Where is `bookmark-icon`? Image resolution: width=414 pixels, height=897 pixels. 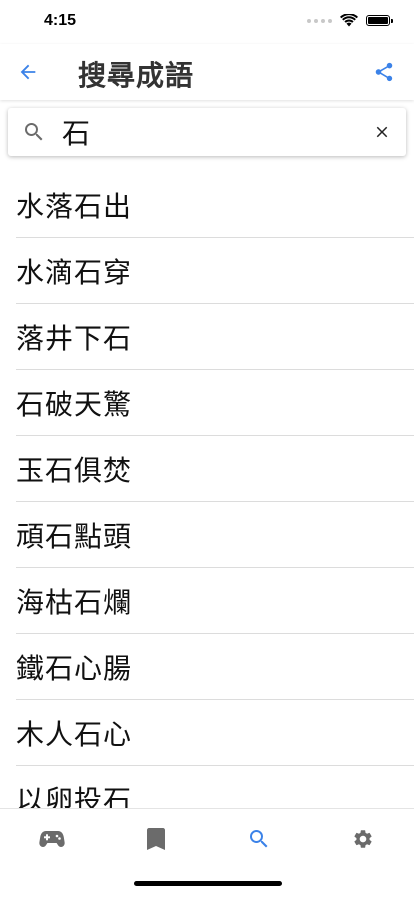
bookmark-icon is located at coordinates (156, 839).